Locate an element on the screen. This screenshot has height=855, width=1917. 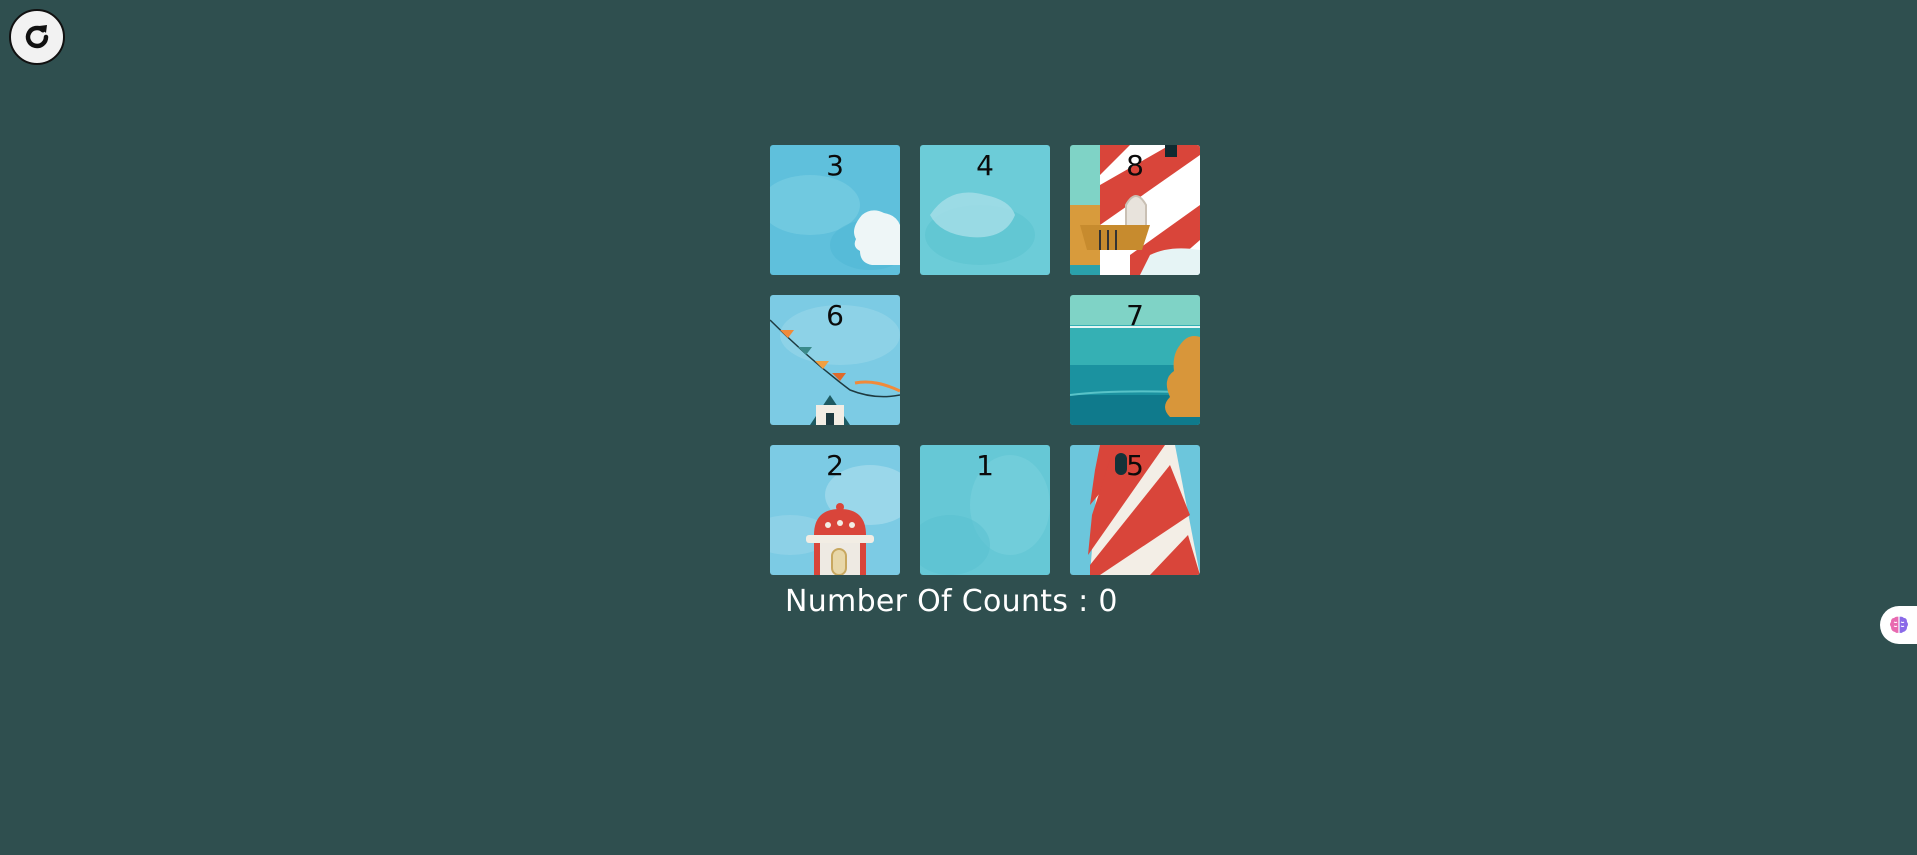
empty-slot is located at coordinates (985, 360).